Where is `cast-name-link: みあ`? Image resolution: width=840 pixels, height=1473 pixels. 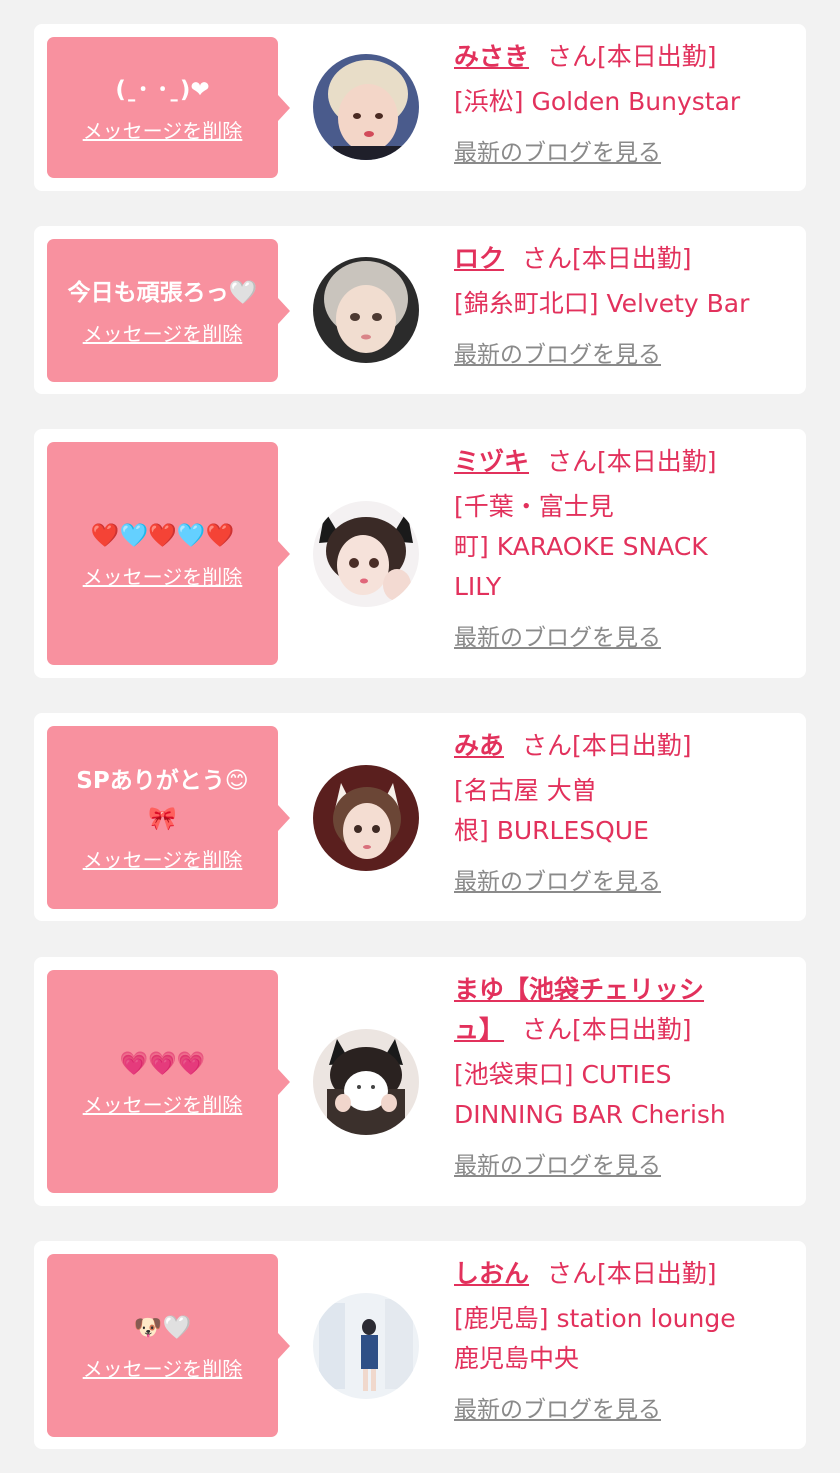
cast-name-link: みあ is located at coordinates (479, 745).